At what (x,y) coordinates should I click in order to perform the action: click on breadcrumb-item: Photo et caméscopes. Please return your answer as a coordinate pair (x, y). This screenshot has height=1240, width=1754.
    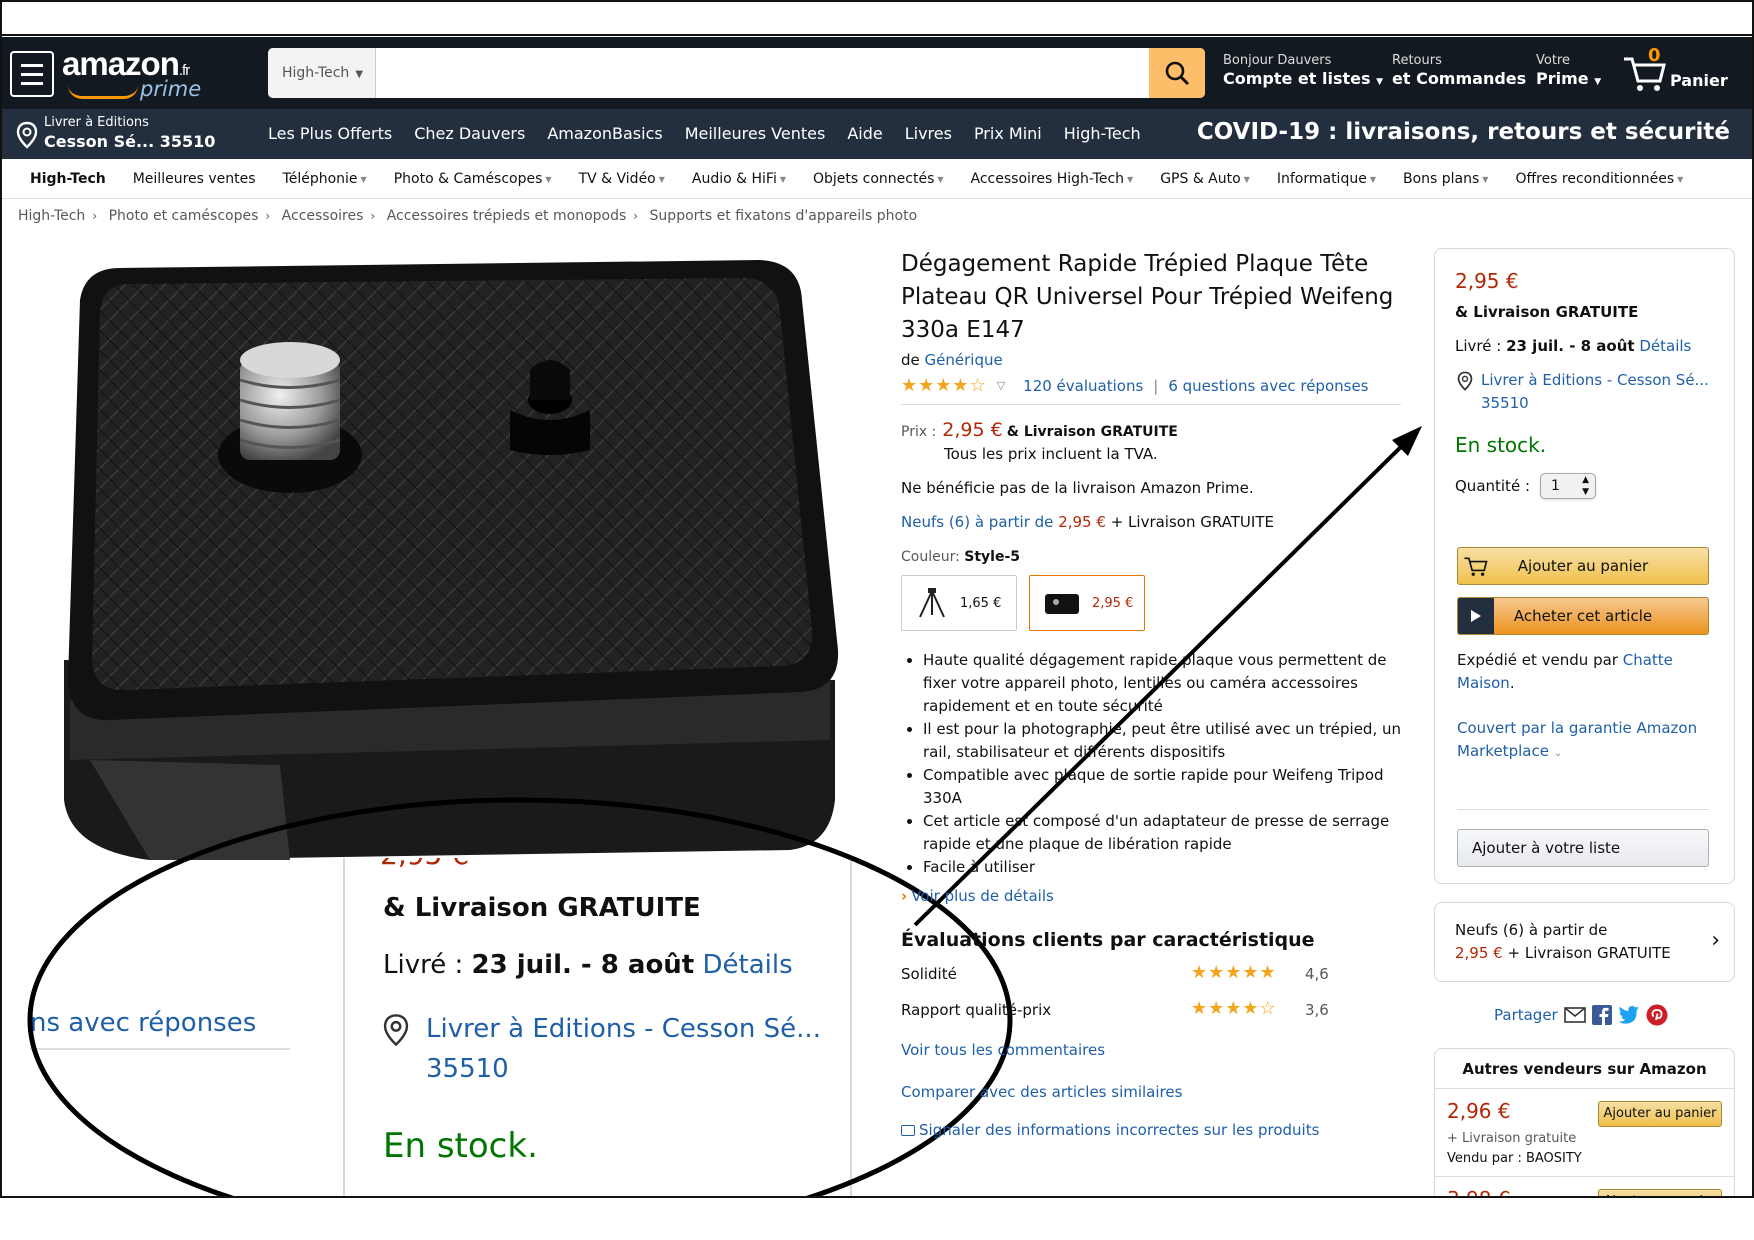
    Looking at the image, I should click on (184, 216).